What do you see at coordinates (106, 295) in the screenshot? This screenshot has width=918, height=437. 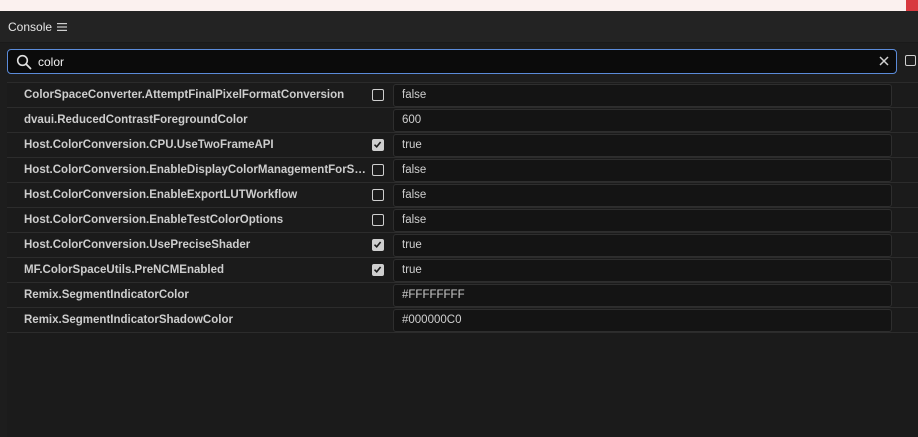 I see `setting-name: Remix.SegmentIndicatorColor` at bounding box center [106, 295].